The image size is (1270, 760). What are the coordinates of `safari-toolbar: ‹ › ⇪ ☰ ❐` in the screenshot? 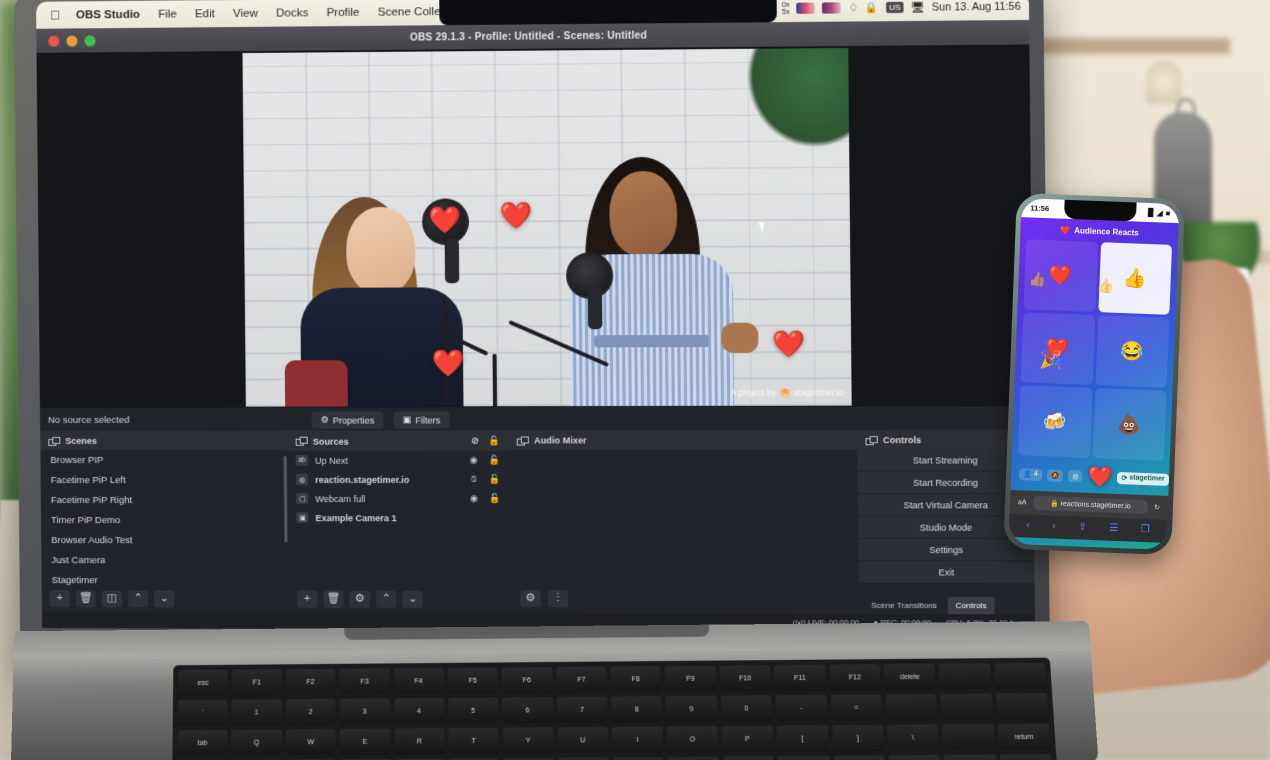 It's located at (1088, 528).